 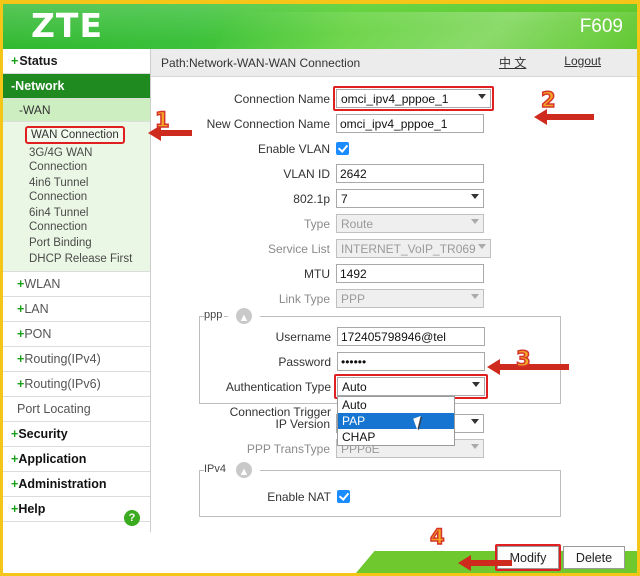 What do you see at coordinates (411, 336) in the screenshot?
I see `username-input` at bounding box center [411, 336].